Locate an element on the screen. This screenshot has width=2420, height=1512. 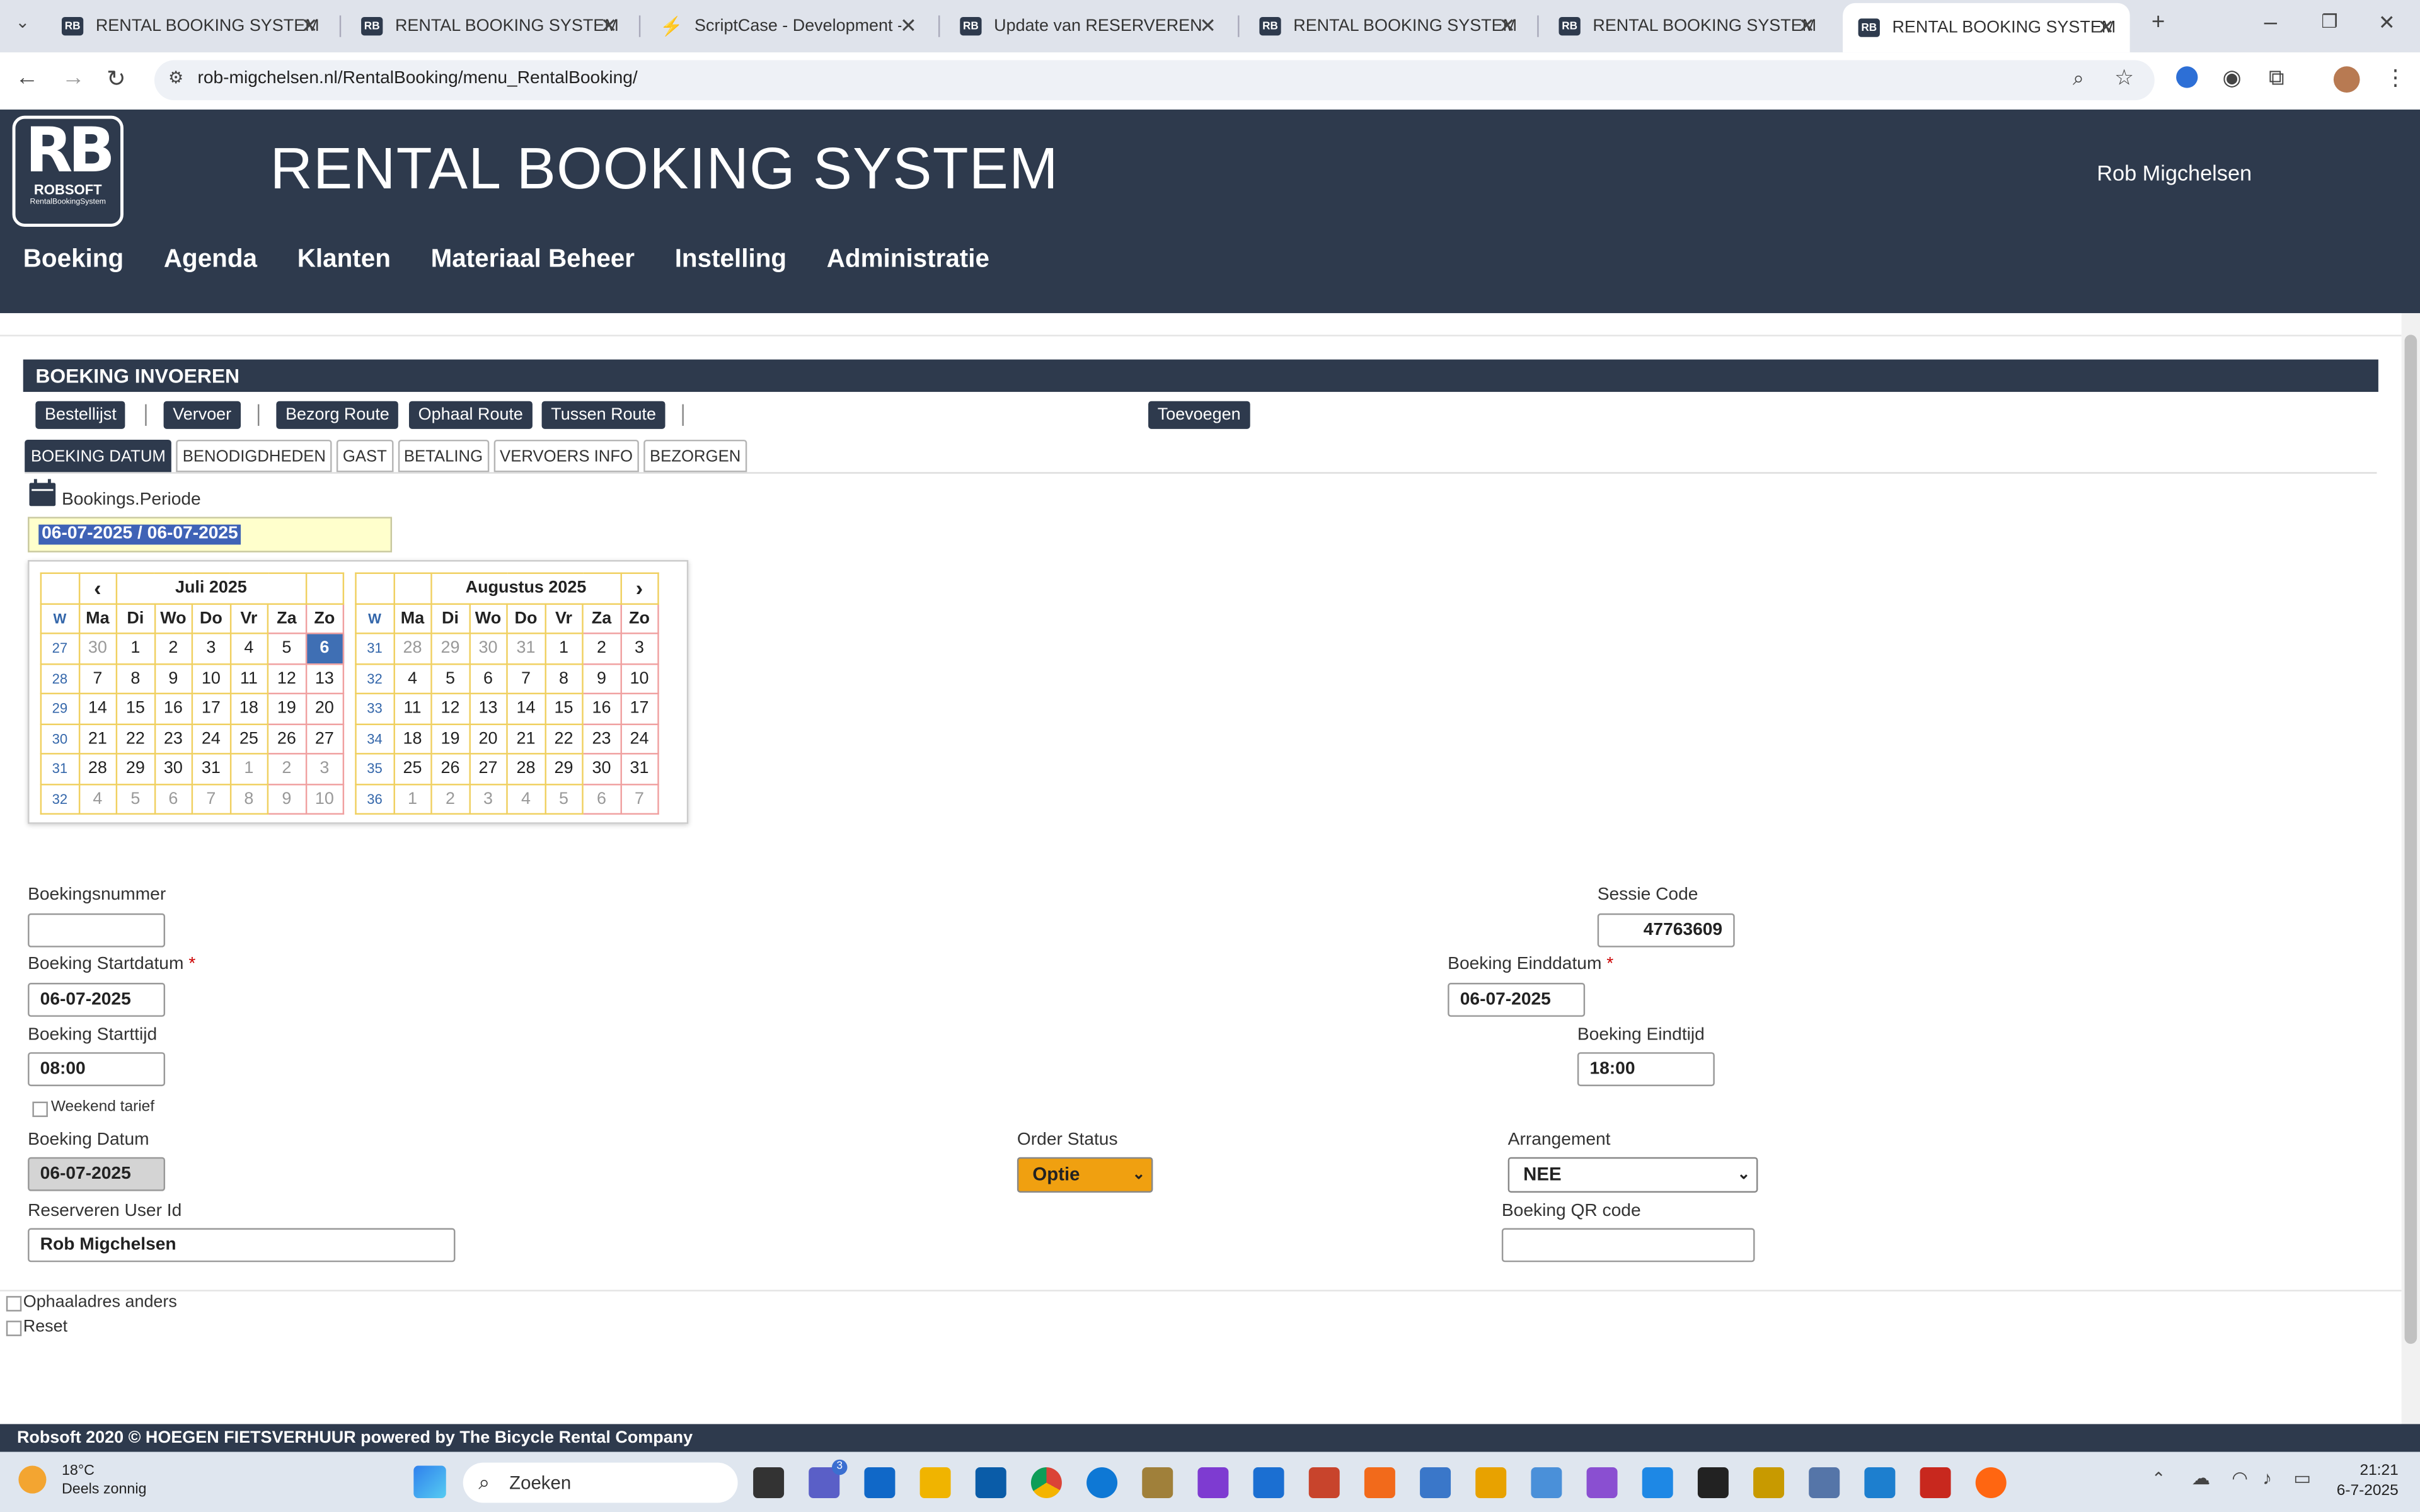
browser-menu-icon: ⋮ is located at coordinates (2395, 78).